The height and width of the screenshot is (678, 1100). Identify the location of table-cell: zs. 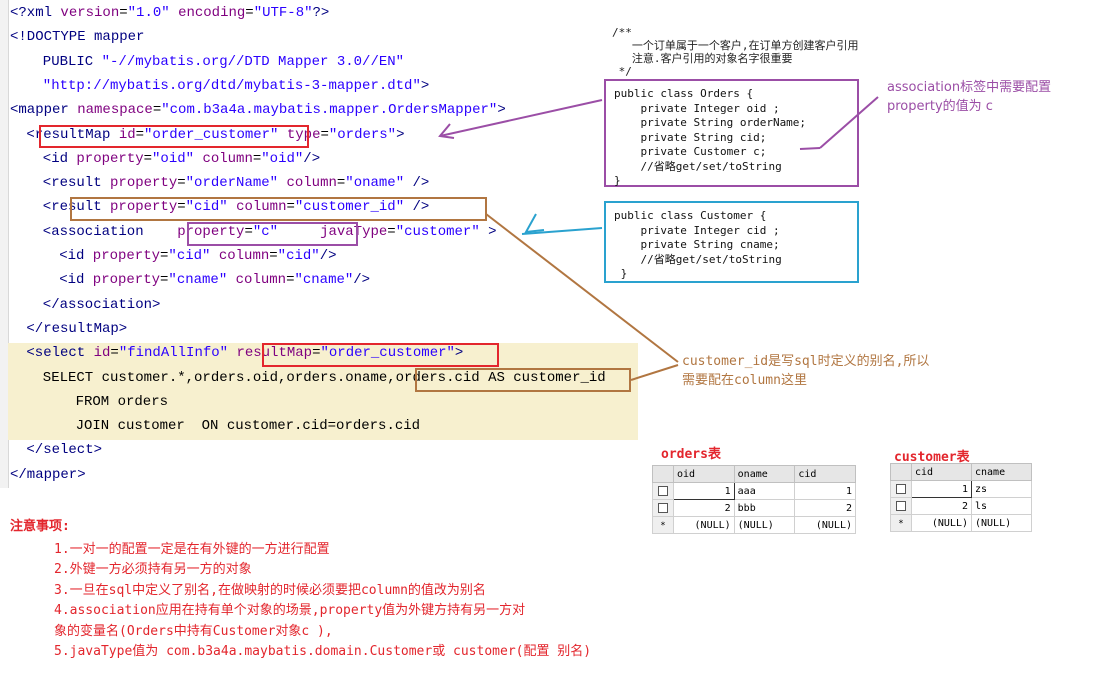
(1001, 489).